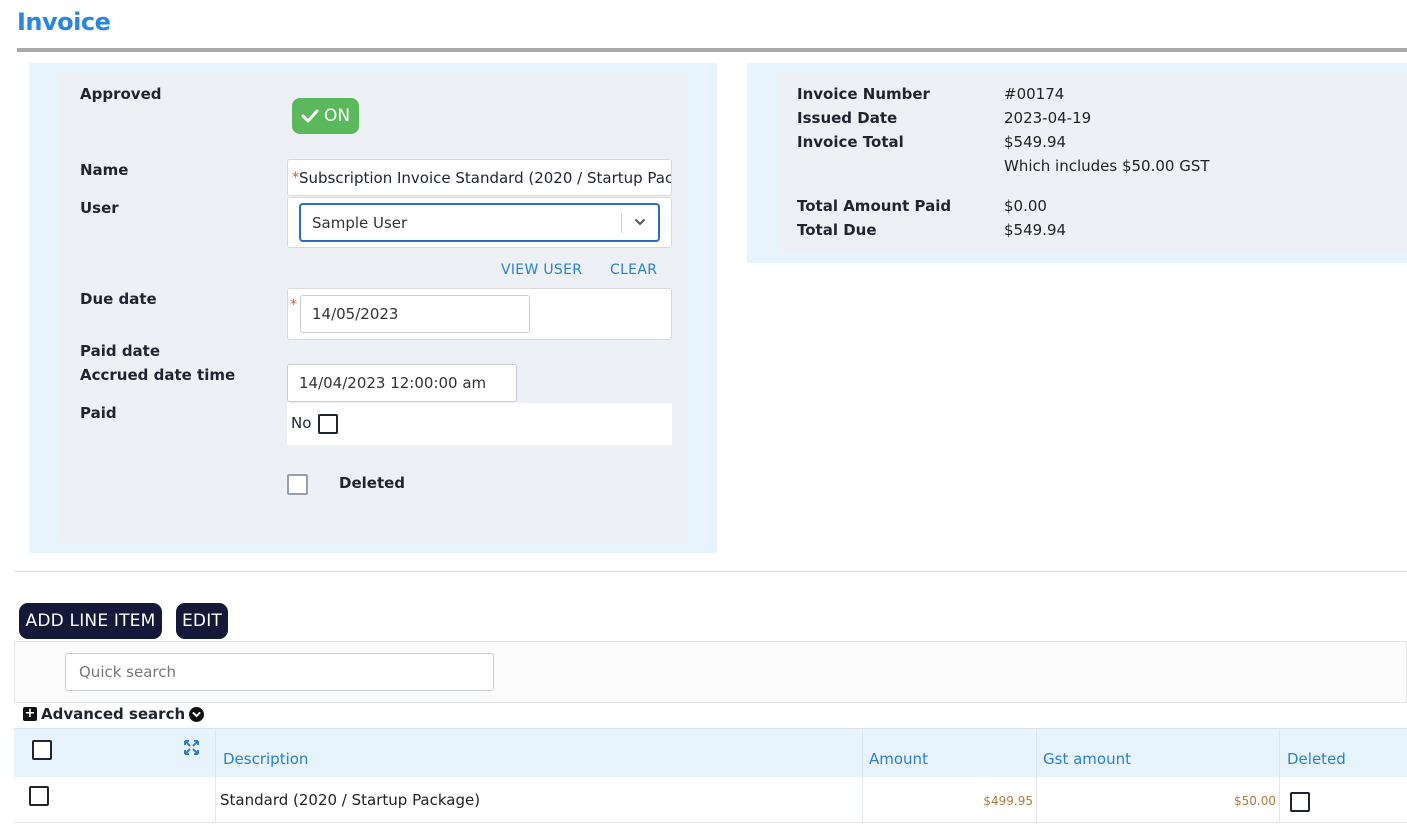  What do you see at coordinates (360, 223) in the screenshot?
I see `user-select-value: Sample User` at bounding box center [360, 223].